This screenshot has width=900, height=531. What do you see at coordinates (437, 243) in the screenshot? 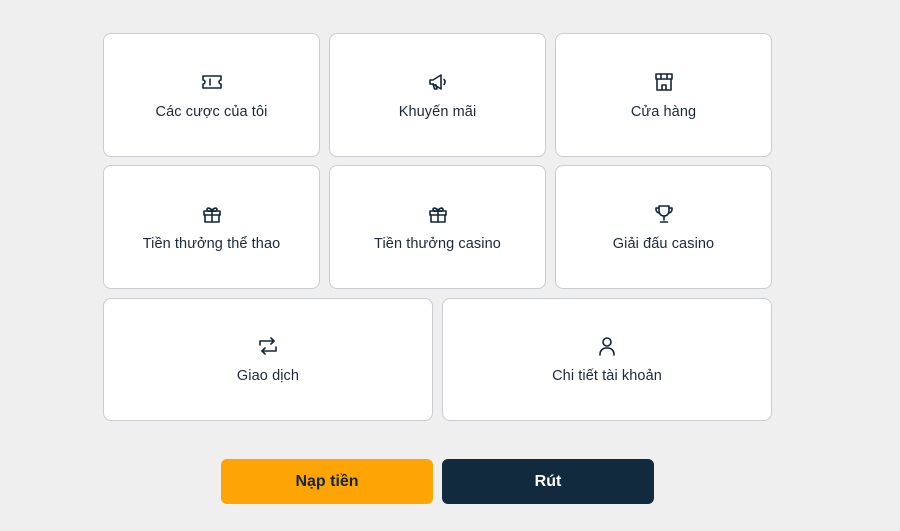
I see `menu-tile-label: Tiền thưởng casino` at bounding box center [437, 243].